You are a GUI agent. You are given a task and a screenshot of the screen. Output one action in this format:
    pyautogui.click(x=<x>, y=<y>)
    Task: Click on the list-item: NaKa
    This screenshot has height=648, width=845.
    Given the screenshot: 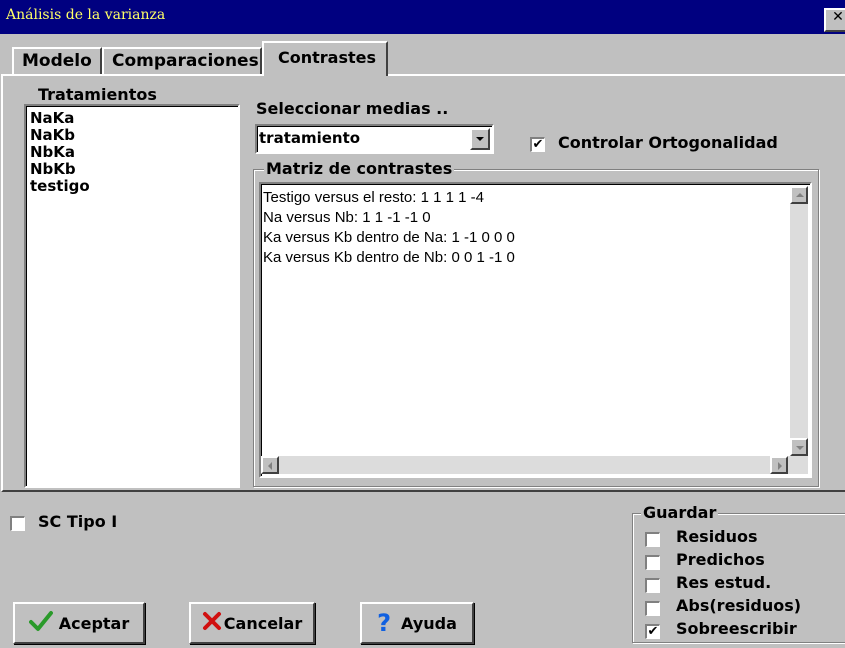 What is the action you would take?
    pyautogui.click(x=132, y=118)
    